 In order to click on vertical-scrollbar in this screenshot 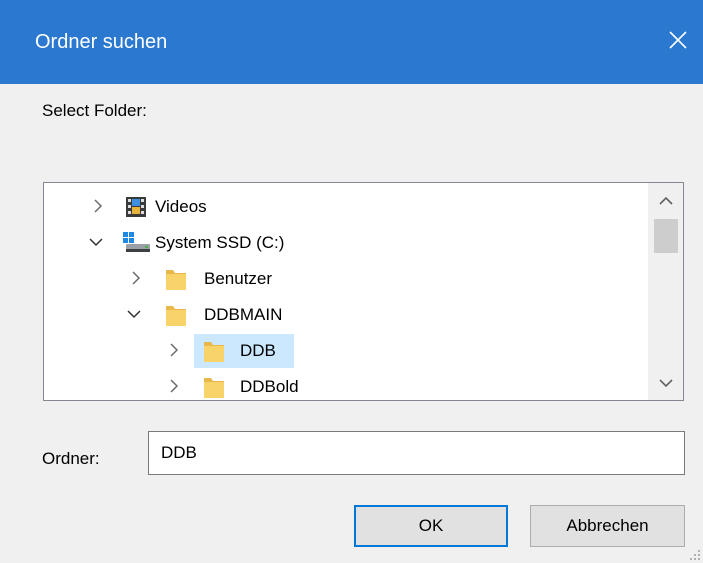, I will do `click(665, 291)`.